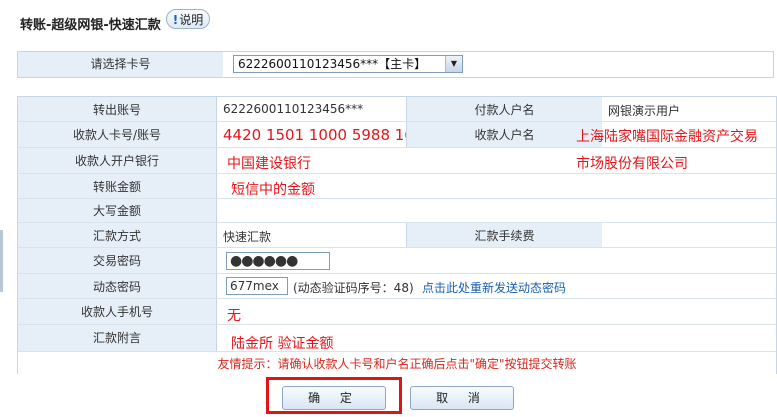 Image resolution: width=777 pixels, height=417 pixels. What do you see at coordinates (90, 25) in the screenshot?
I see `page-title: 转账-超级网银-快速汇款` at bounding box center [90, 25].